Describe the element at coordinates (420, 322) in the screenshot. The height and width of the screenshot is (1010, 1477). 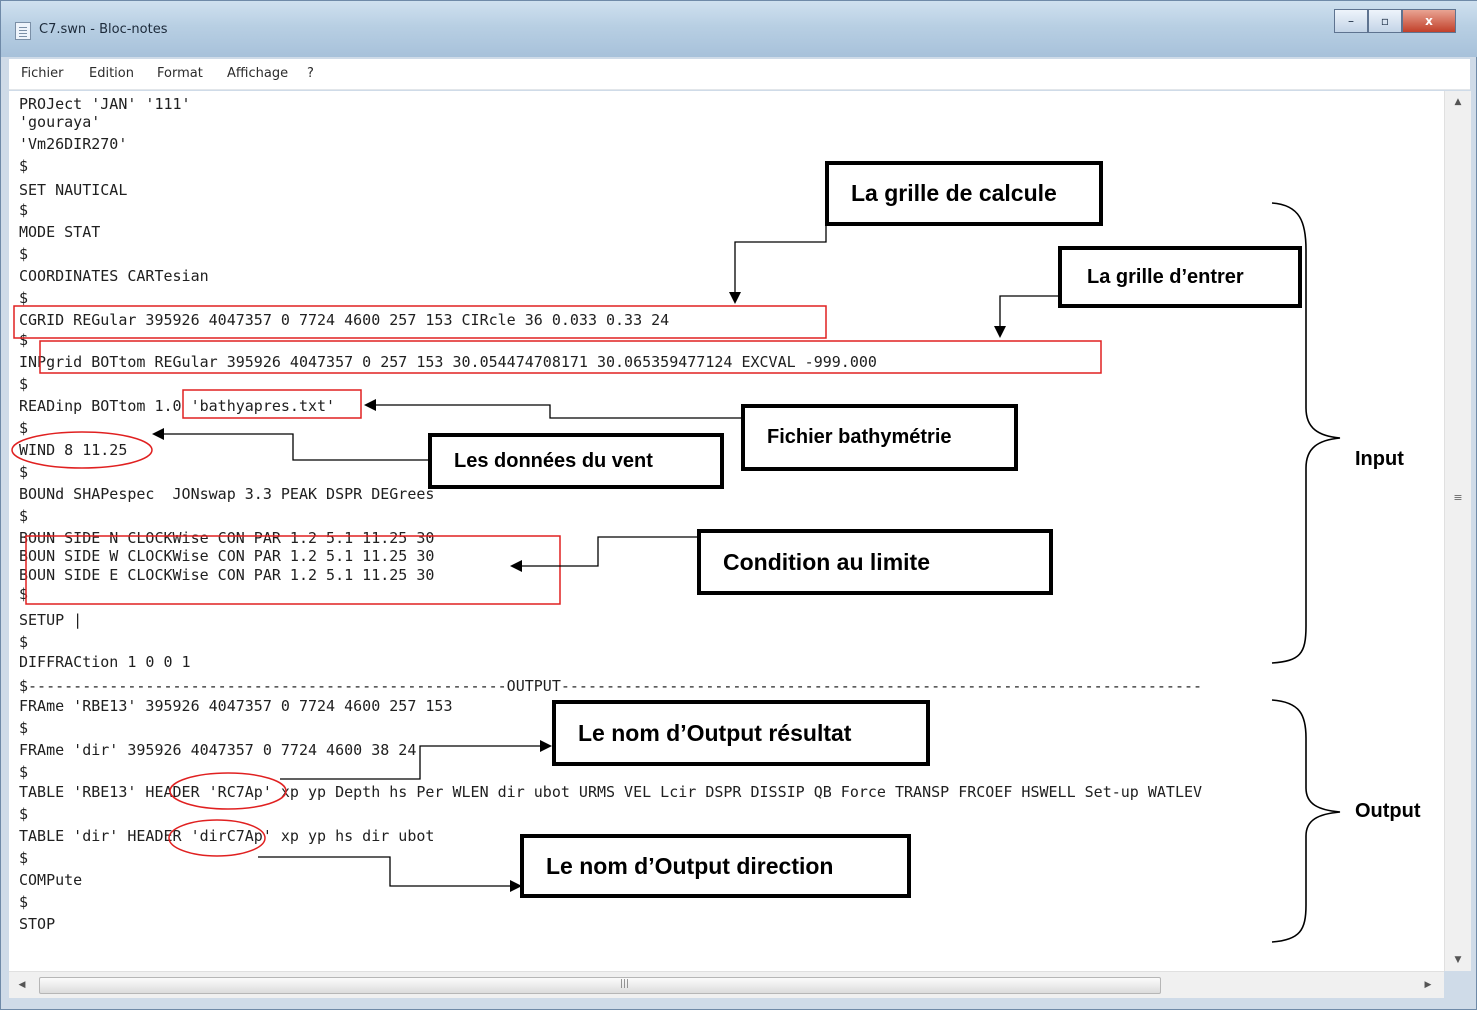
I see `cgrid-highlight-box` at that location.